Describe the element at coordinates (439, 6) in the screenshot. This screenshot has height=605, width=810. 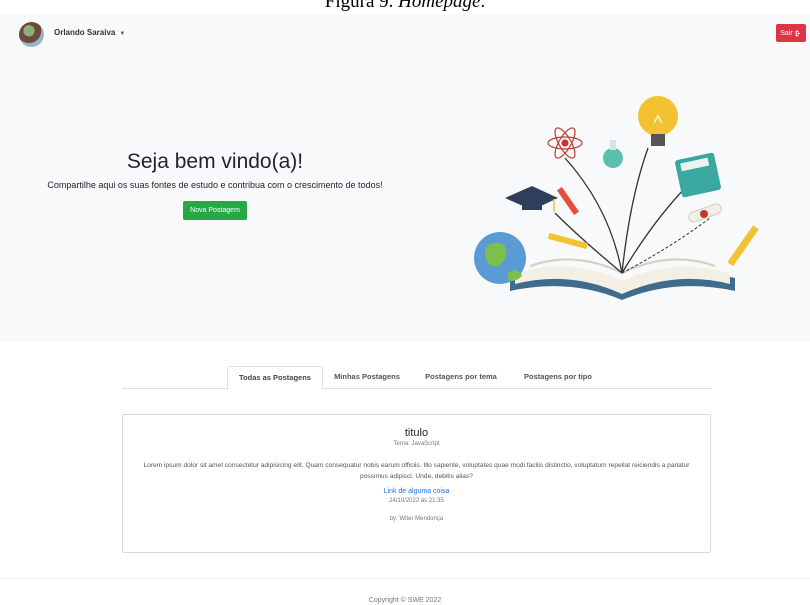
I see `figure-caption-title: Homepage` at that location.